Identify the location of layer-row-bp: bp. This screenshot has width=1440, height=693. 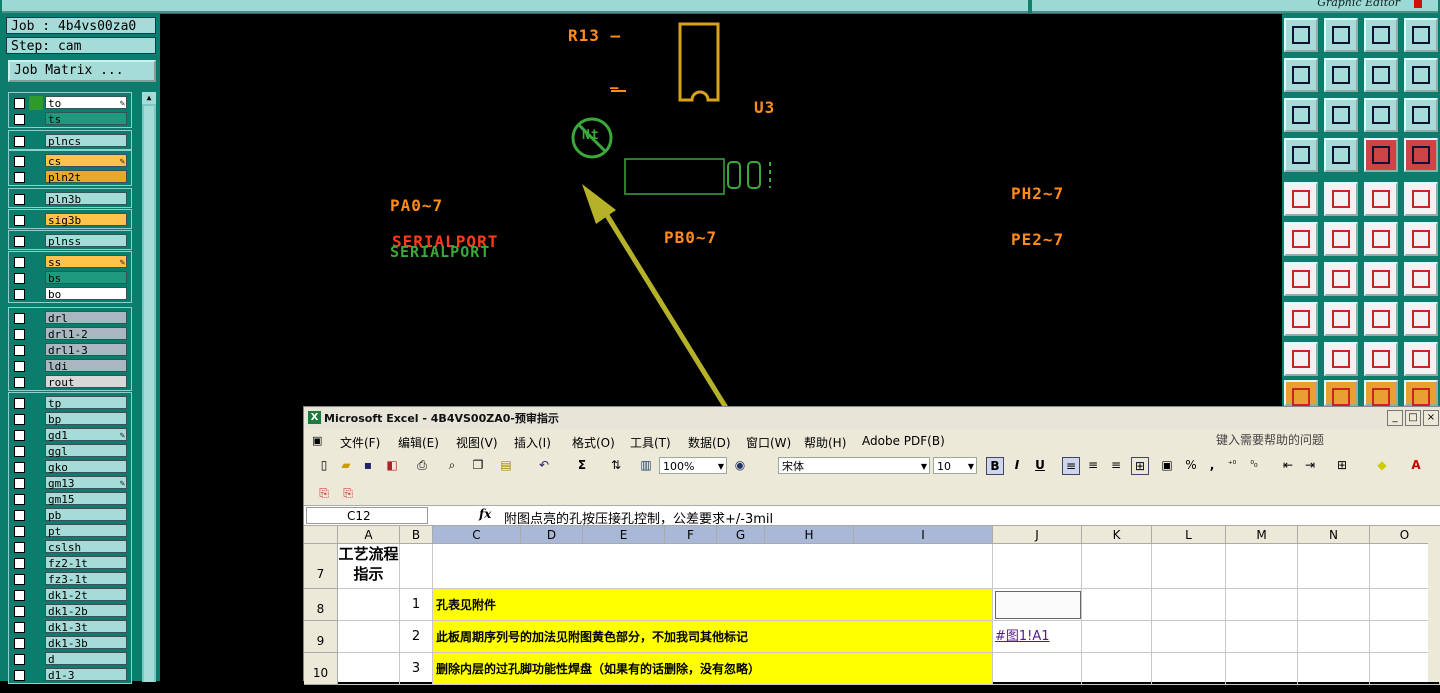
(70, 419).